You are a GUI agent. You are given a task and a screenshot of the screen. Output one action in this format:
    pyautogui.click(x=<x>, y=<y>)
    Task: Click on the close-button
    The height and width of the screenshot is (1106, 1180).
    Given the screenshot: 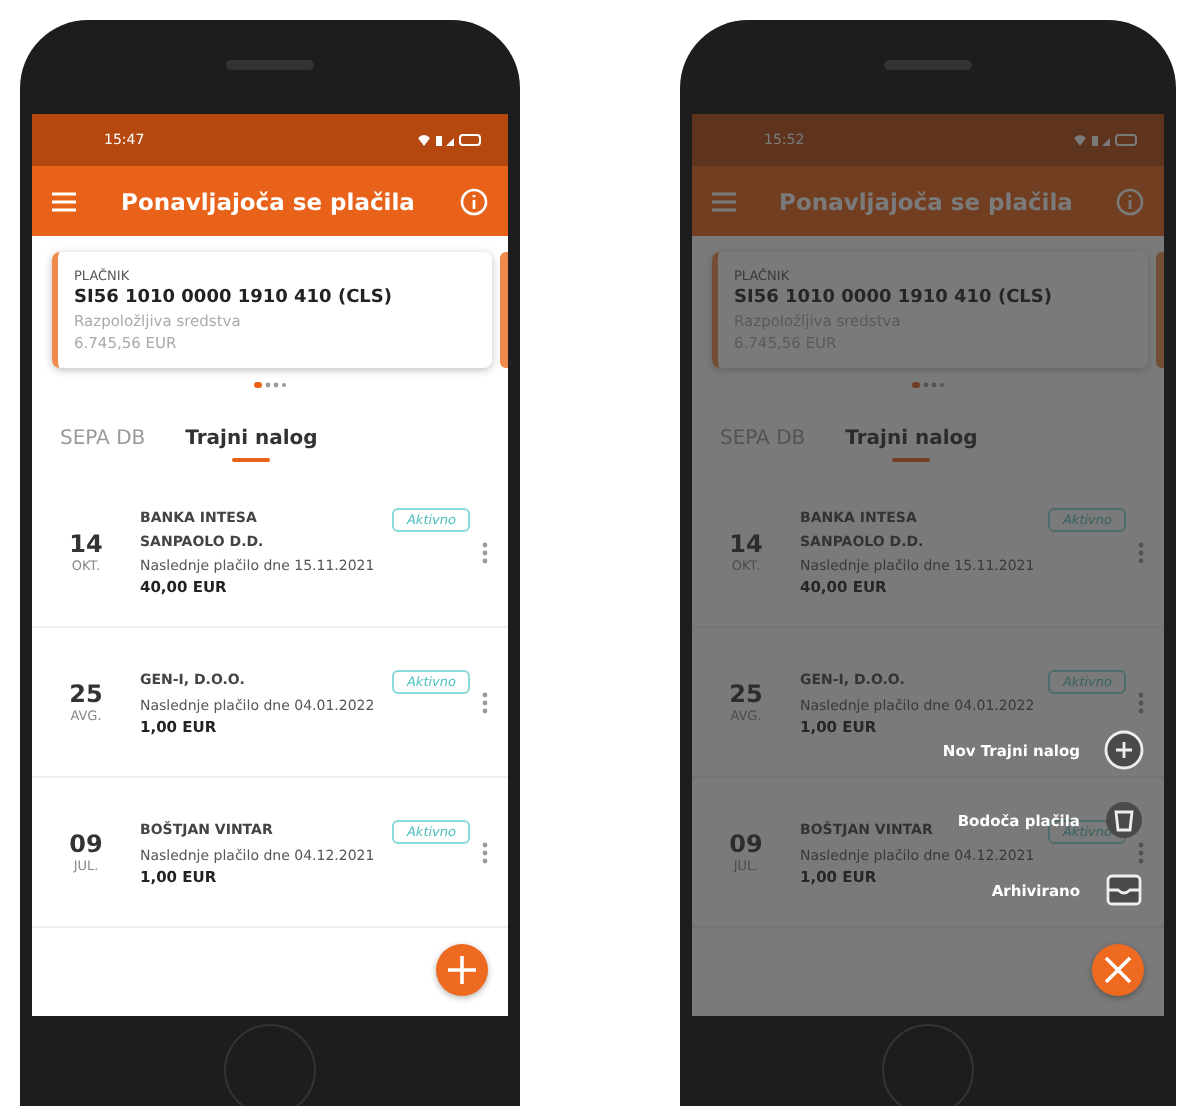 What is the action you would take?
    pyautogui.click(x=1118, y=970)
    